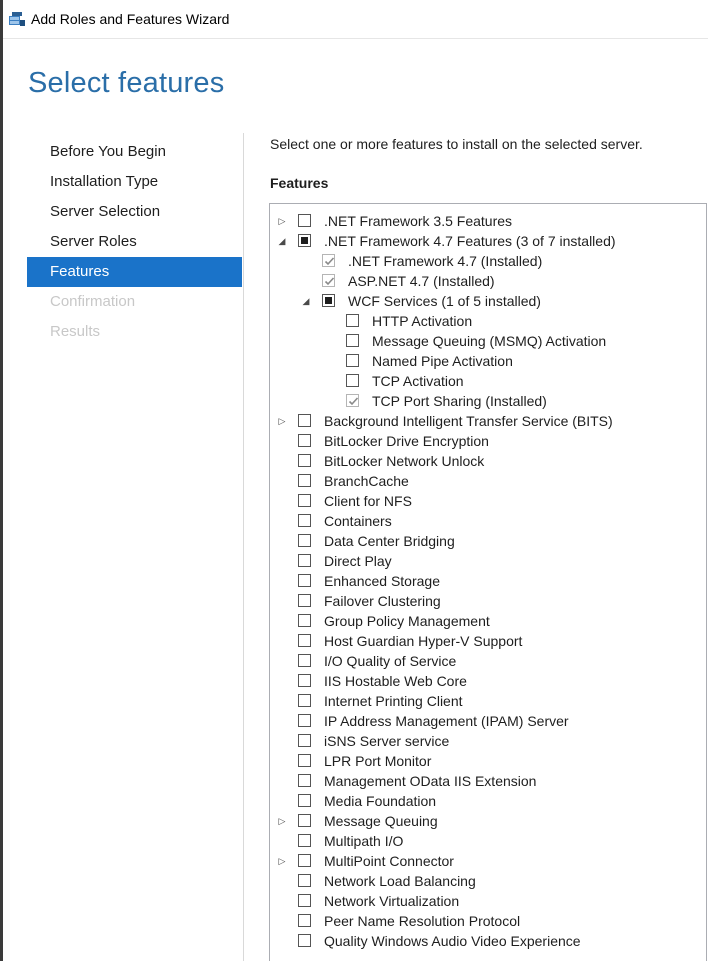  What do you see at coordinates (134, 242) in the screenshot?
I see `nav-item-server-roles: Server Roles` at bounding box center [134, 242].